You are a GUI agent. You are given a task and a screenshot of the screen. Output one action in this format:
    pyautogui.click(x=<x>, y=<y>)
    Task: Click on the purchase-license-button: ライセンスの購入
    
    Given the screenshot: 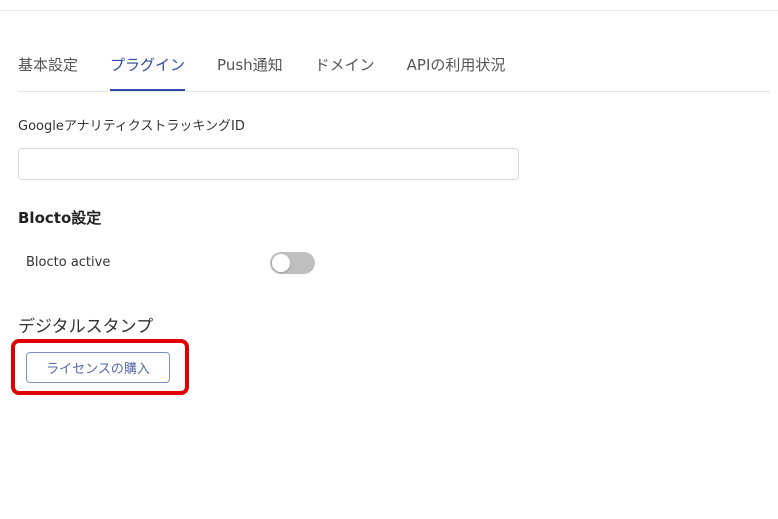 What is the action you would take?
    pyautogui.click(x=98, y=367)
    